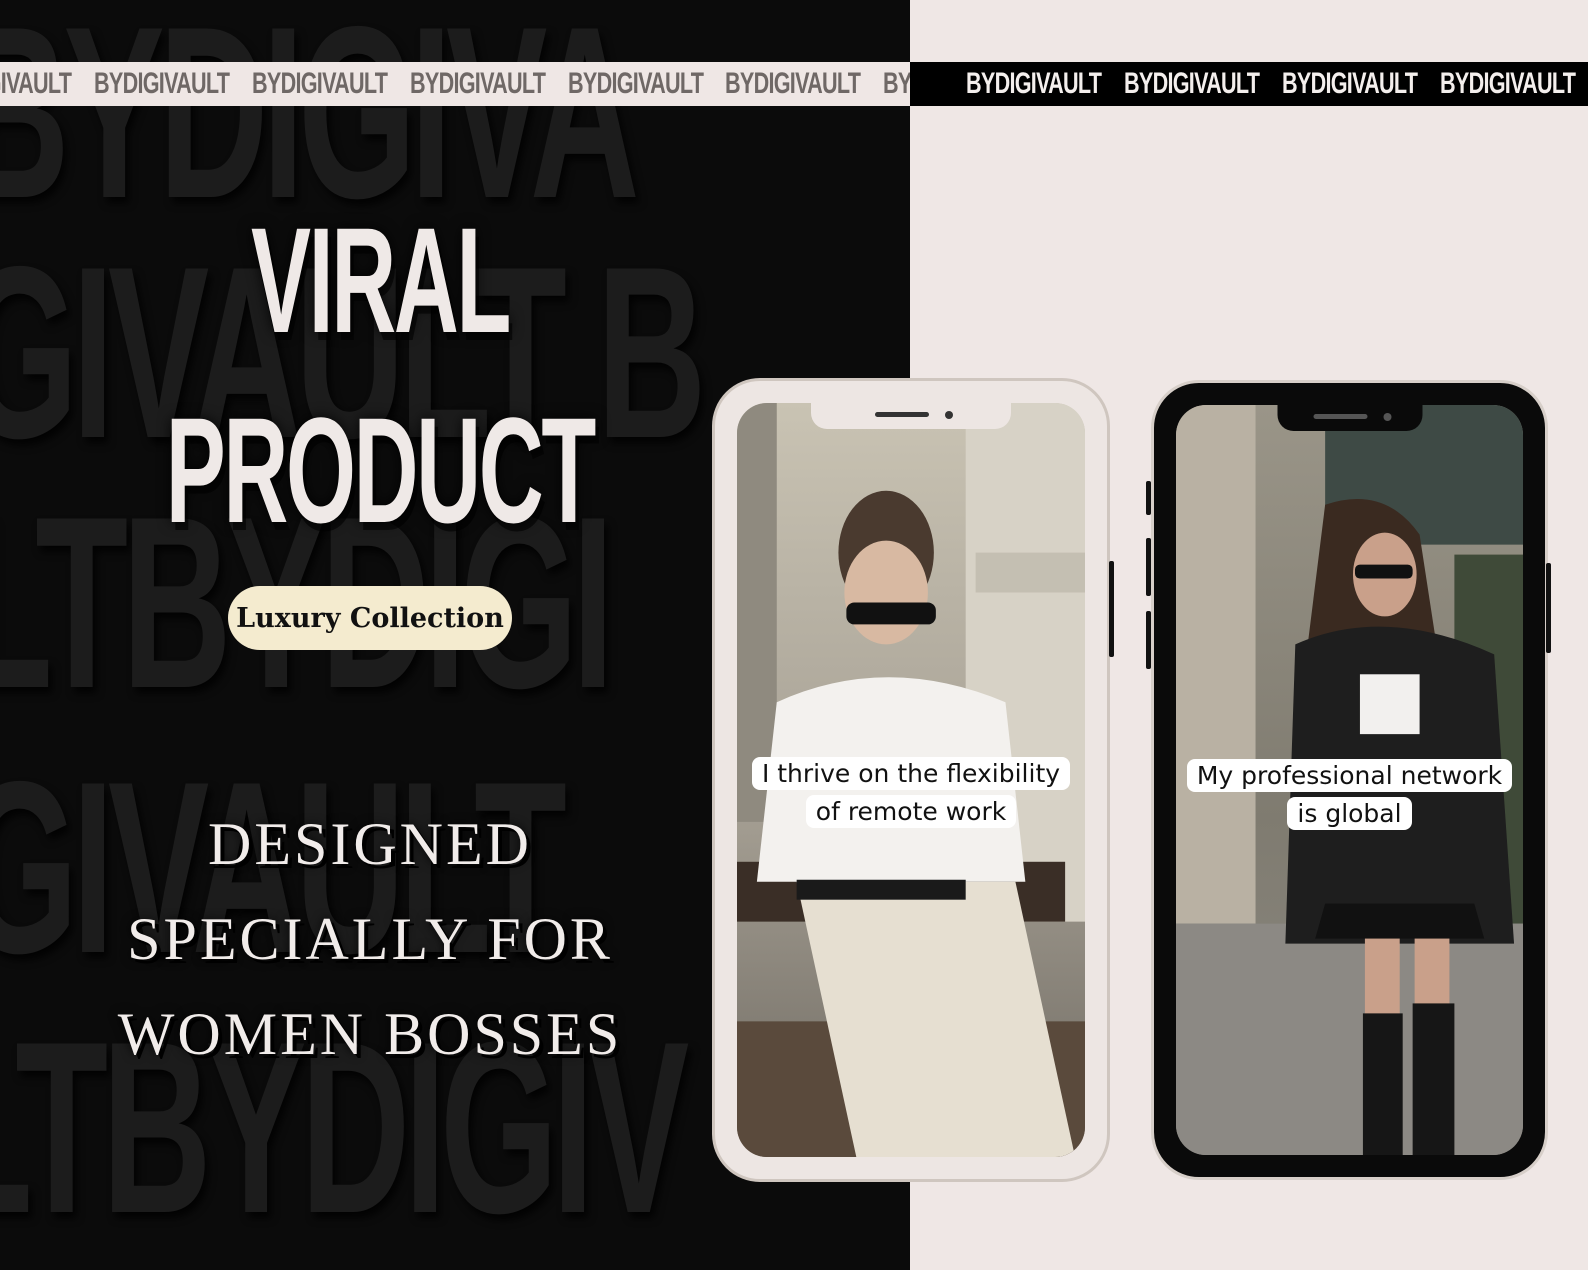 Image resolution: width=1588 pixels, height=1270 pixels. What do you see at coordinates (370, 618) in the screenshot?
I see `luxury-collection-badge: Luxury Collection` at bounding box center [370, 618].